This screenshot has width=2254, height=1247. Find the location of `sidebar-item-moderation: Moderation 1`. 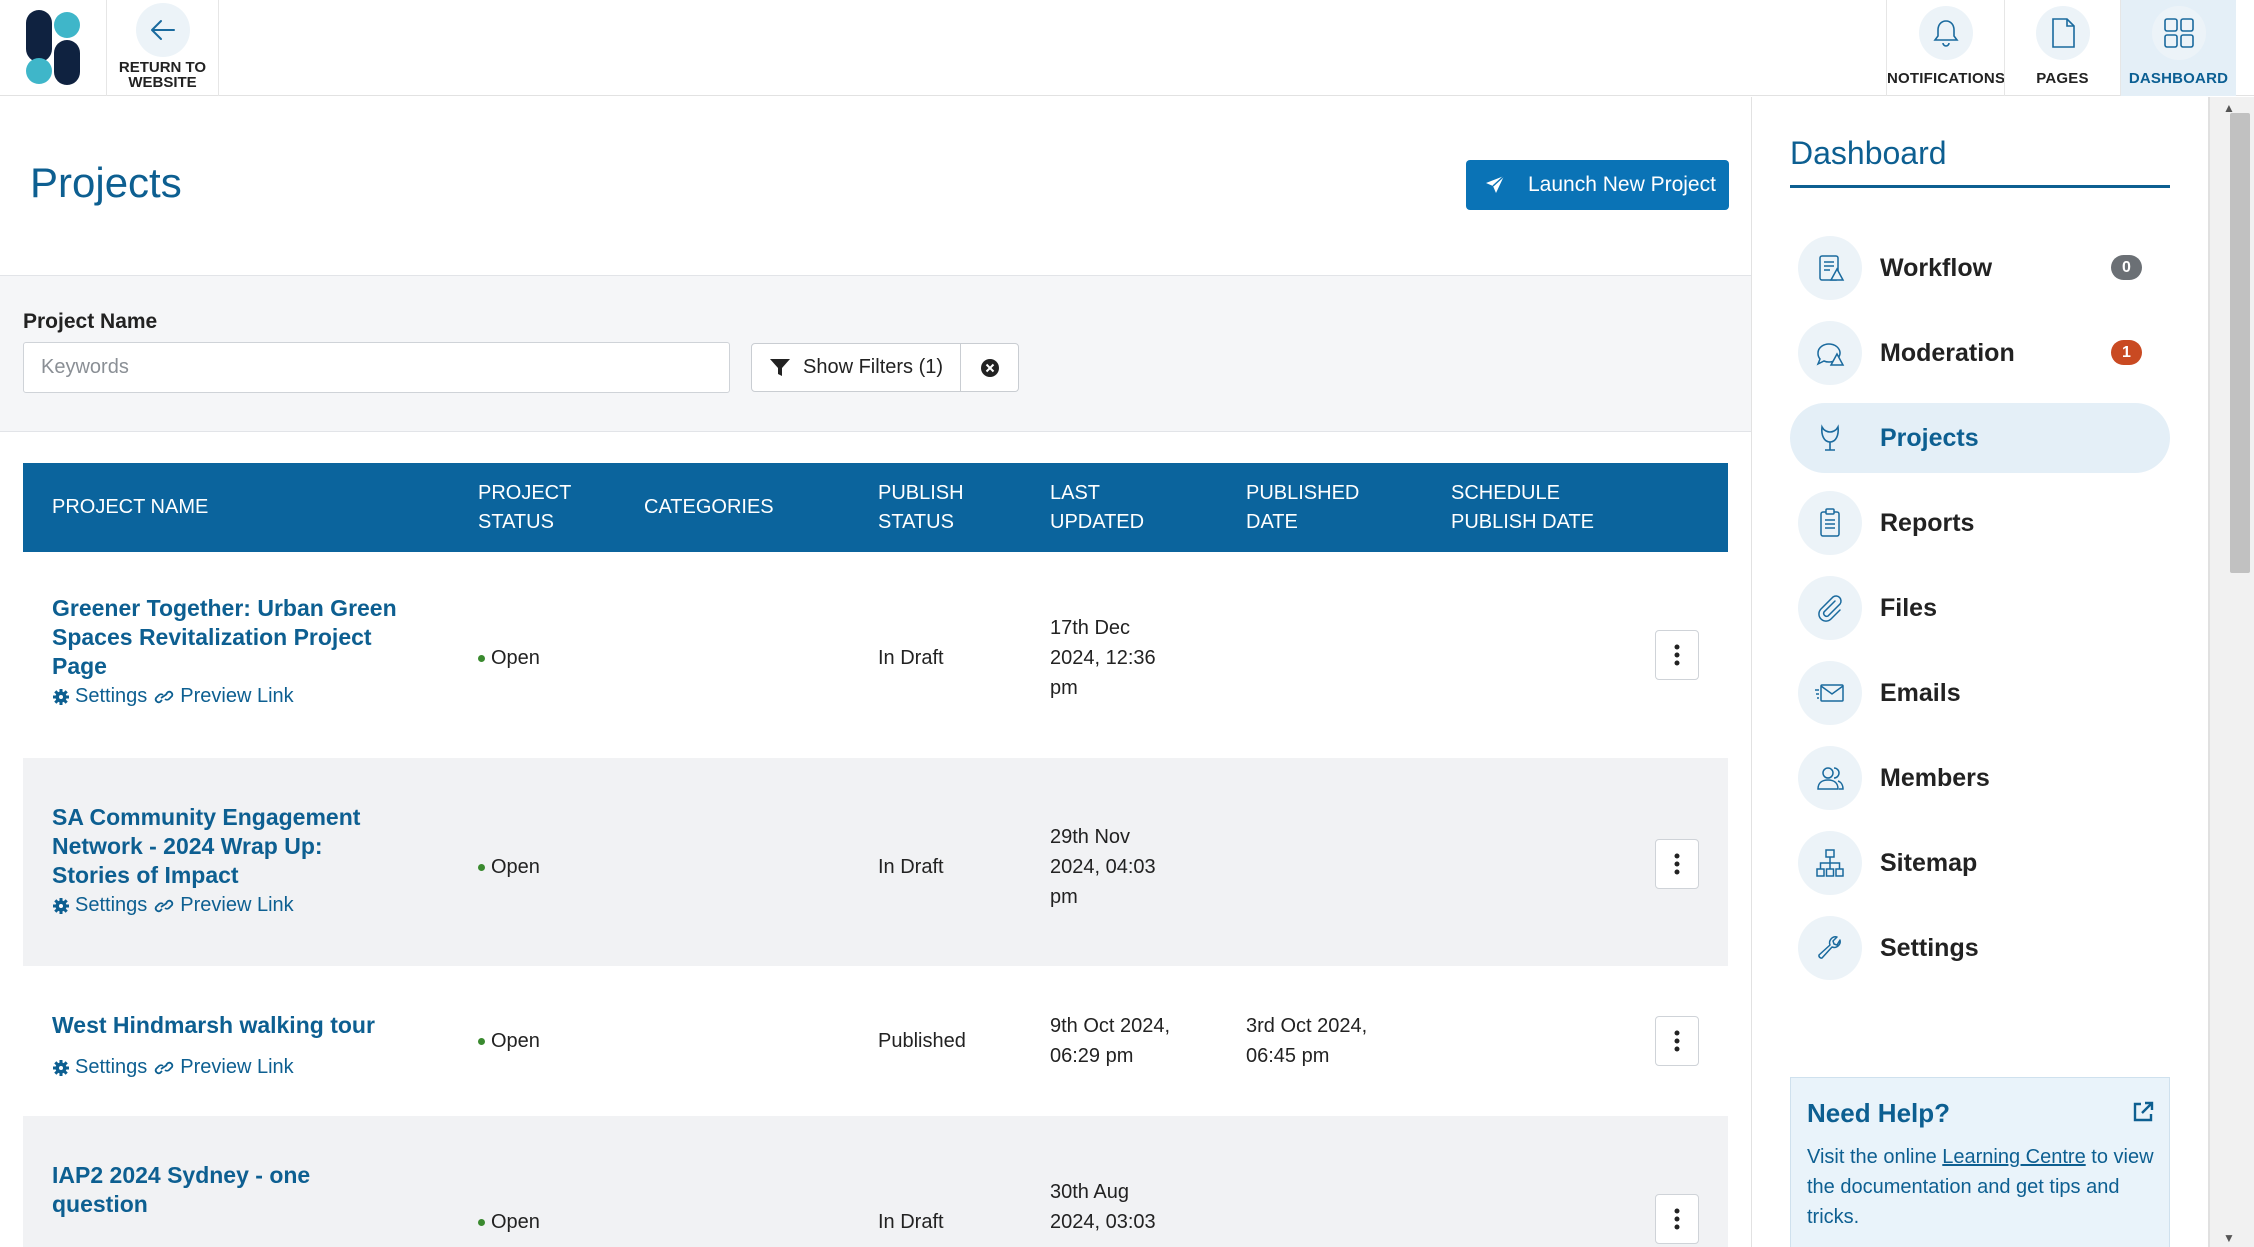

sidebar-item-moderation: Moderation 1 is located at coordinates (1980, 353).